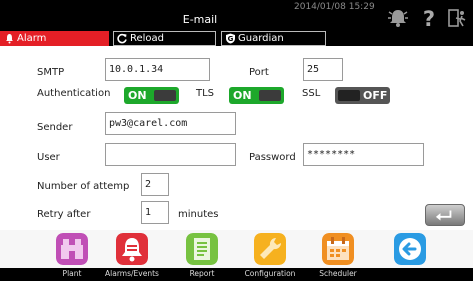  I want to click on tab-guardian: G Guardian, so click(273, 38).